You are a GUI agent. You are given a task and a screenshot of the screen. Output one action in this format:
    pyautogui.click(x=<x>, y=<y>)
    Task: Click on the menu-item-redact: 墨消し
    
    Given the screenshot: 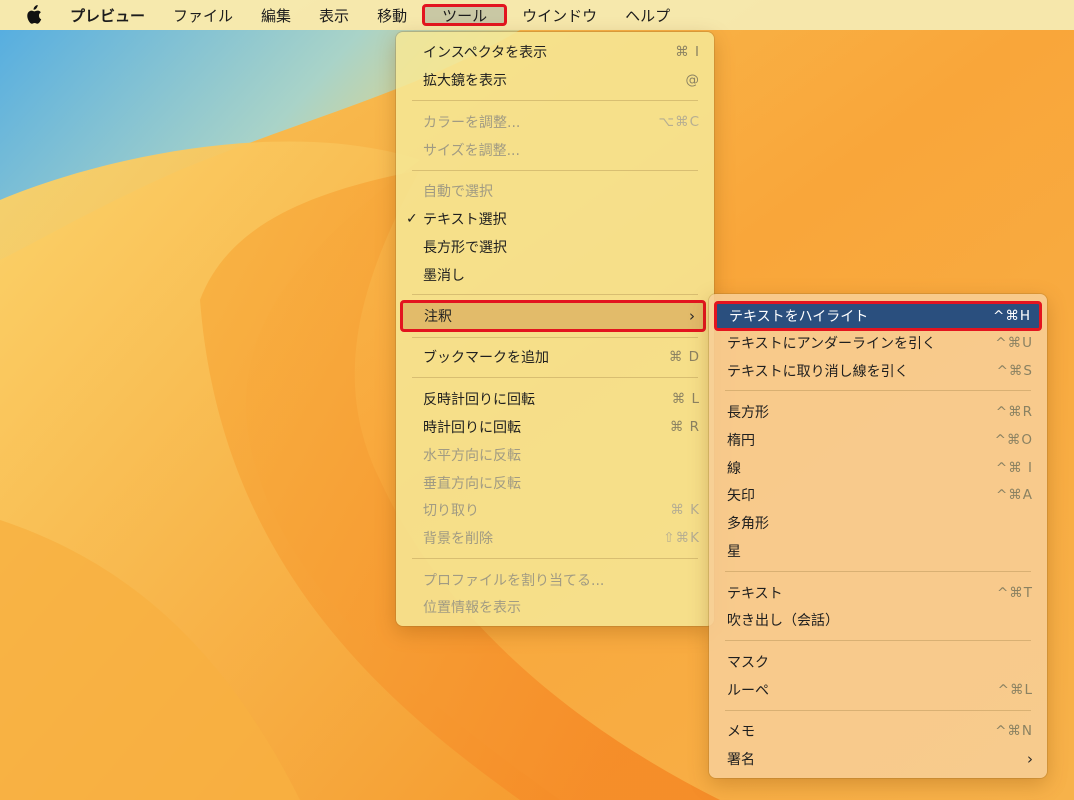 What is the action you would take?
    pyautogui.click(x=555, y=275)
    